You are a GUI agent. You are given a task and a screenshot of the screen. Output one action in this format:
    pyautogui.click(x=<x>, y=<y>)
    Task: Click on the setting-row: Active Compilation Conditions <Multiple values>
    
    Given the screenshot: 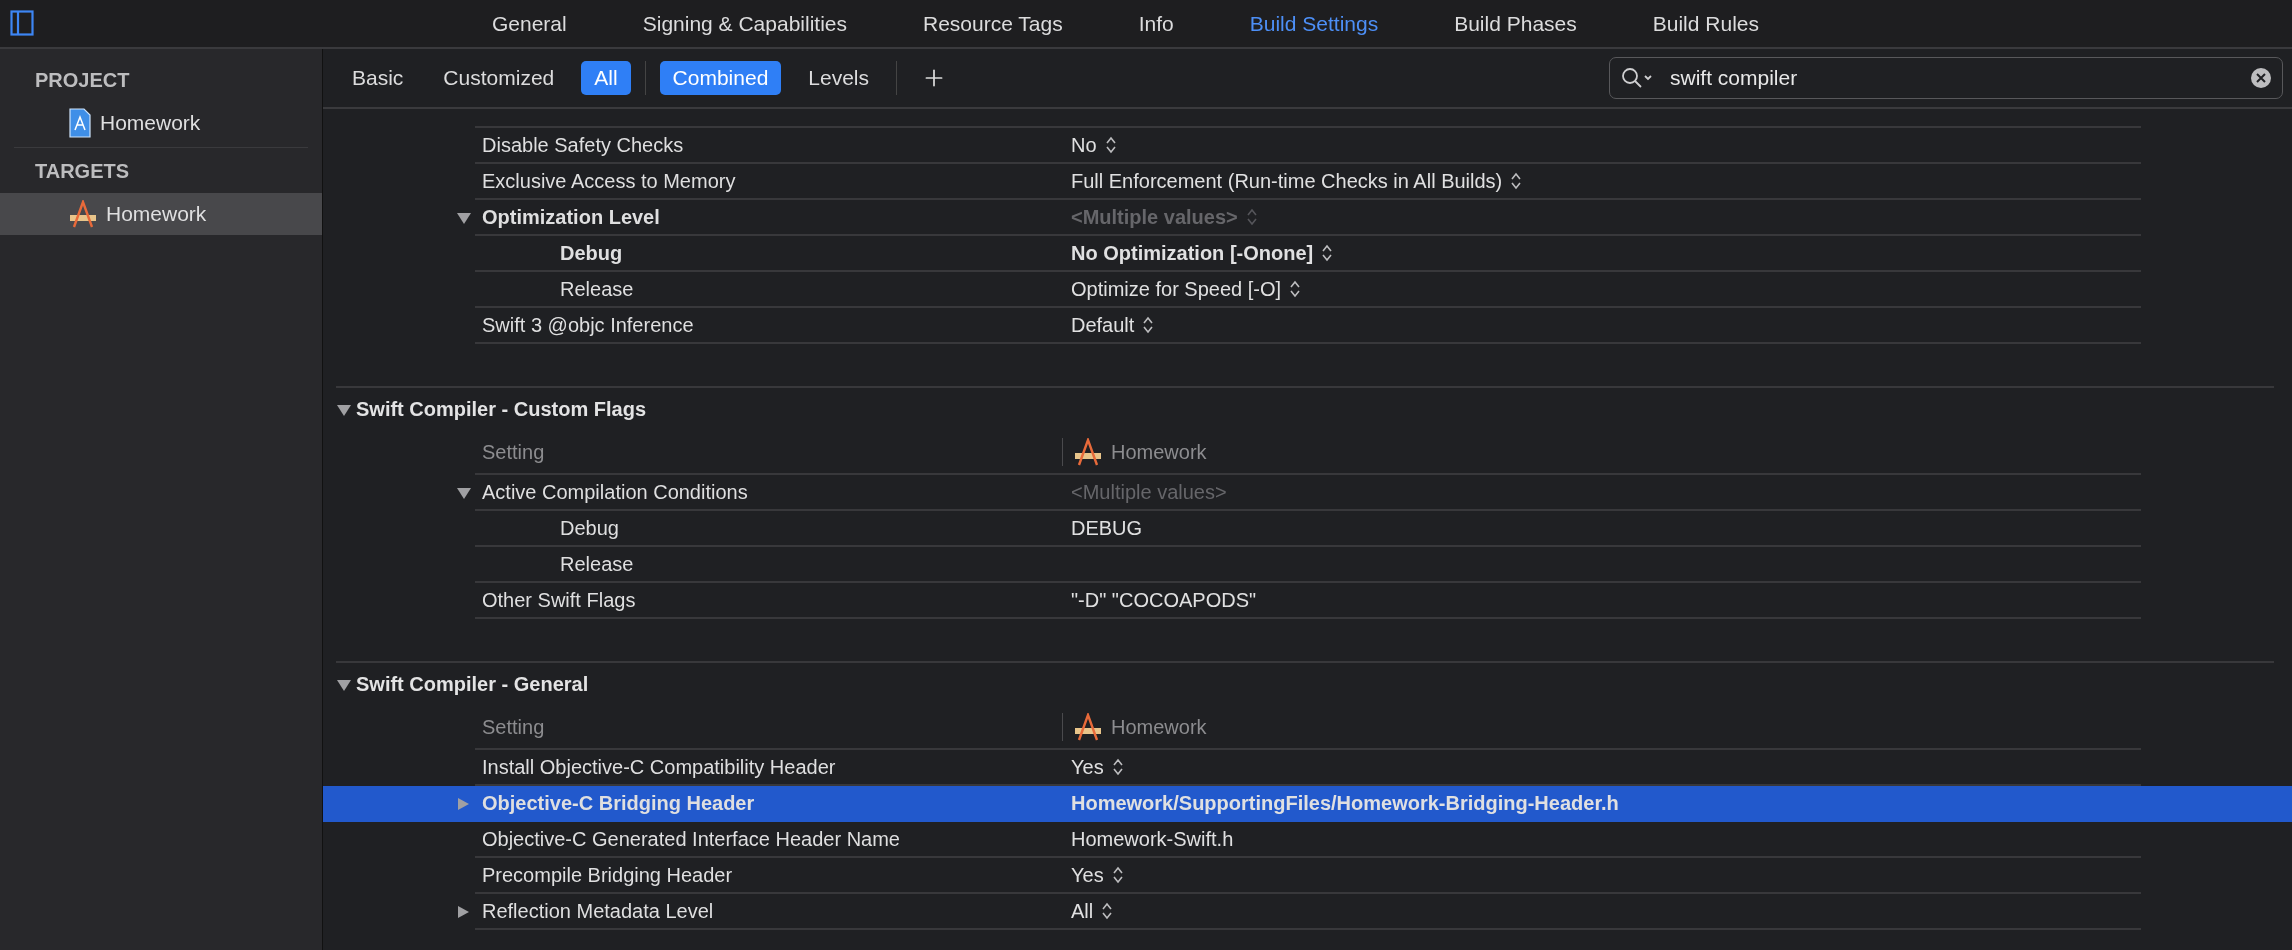 What is the action you would take?
    pyautogui.click(x=1307, y=493)
    